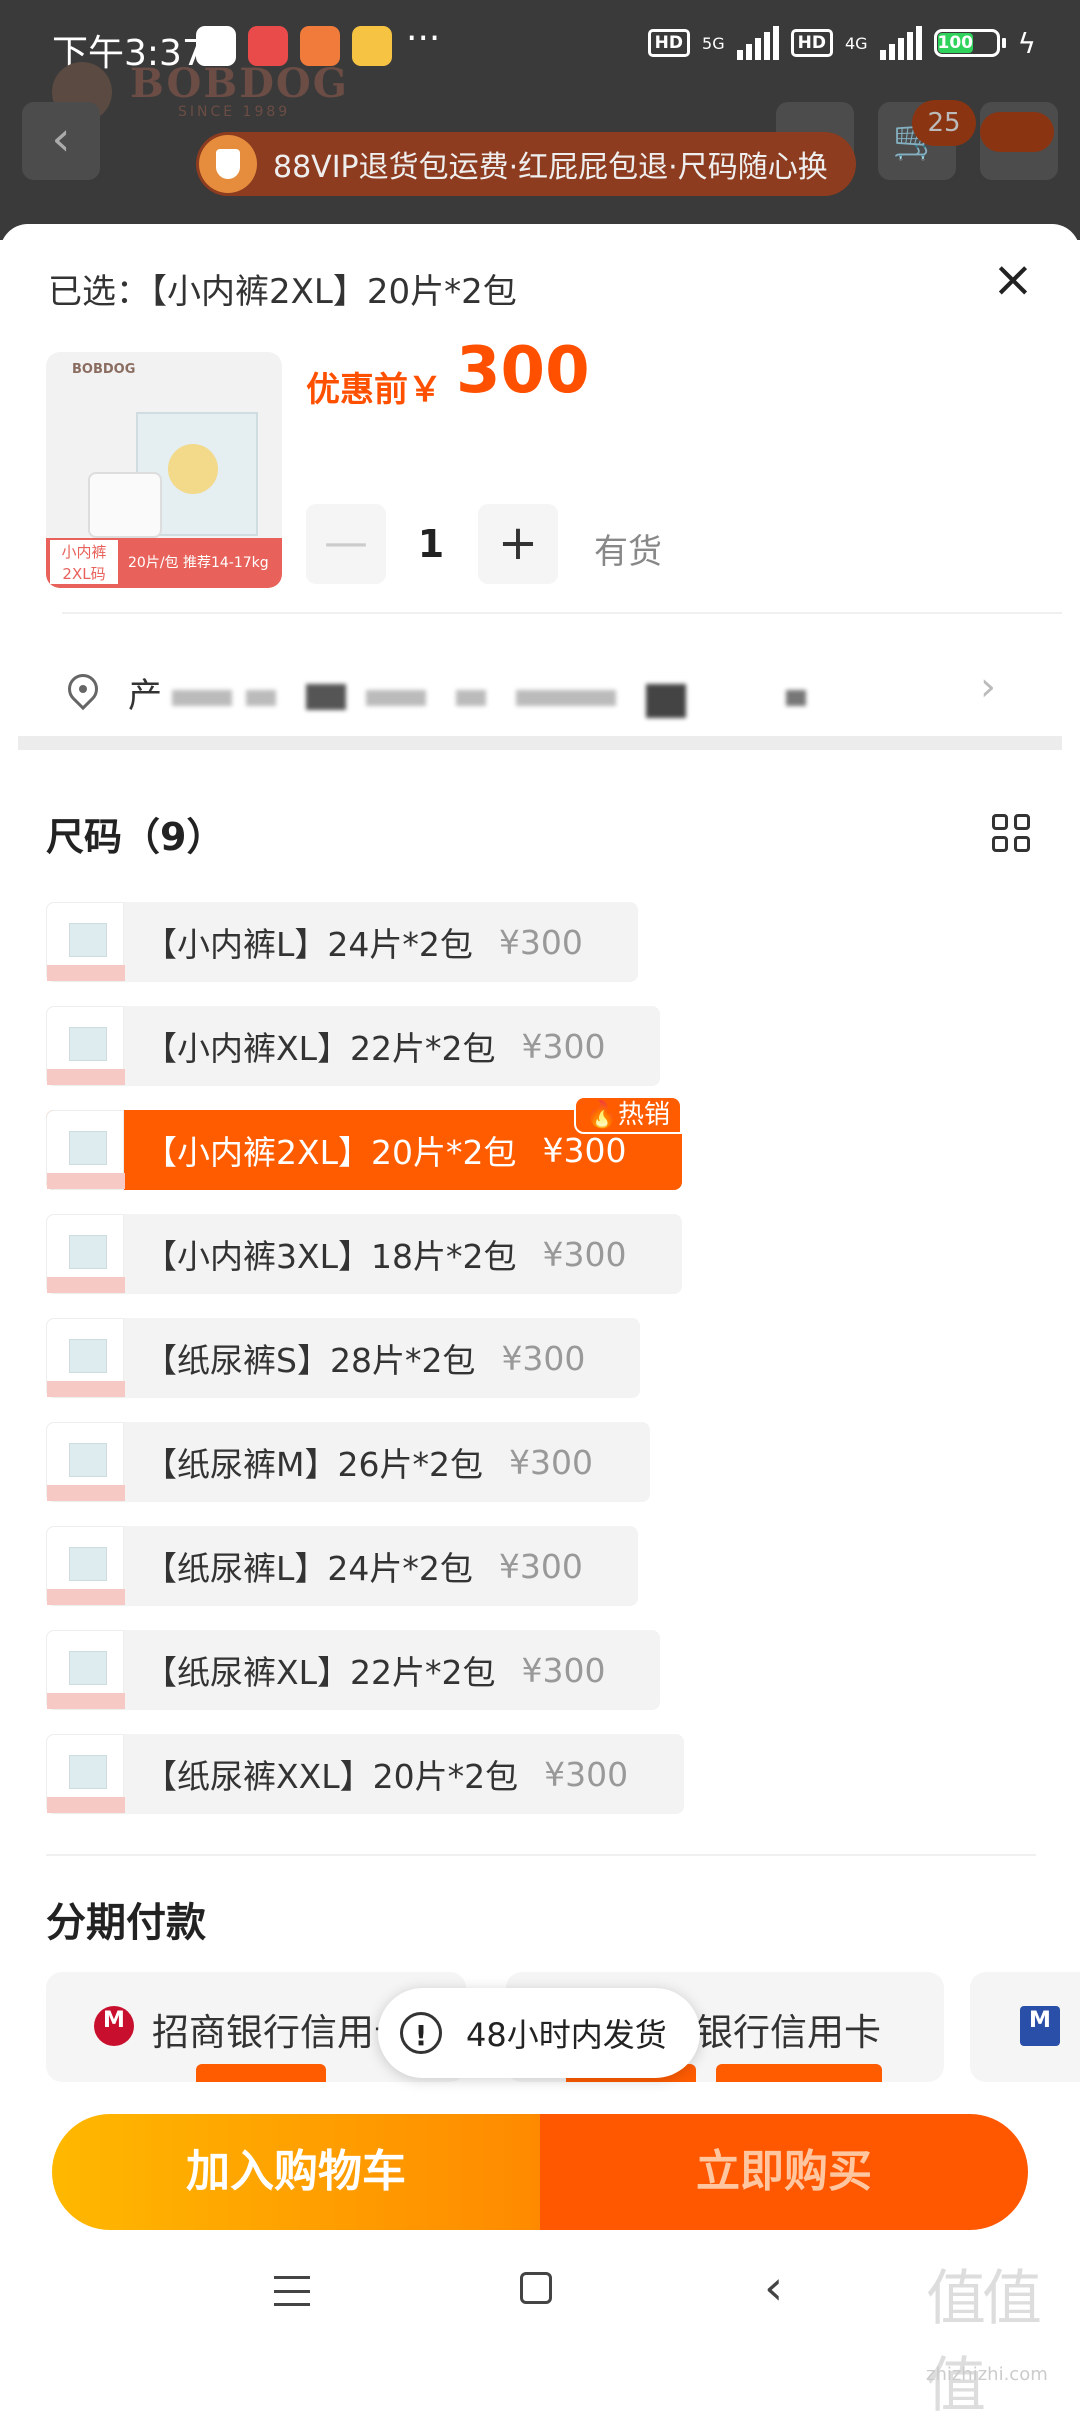 Image resolution: width=1080 pixels, height=2424 pixels. I want to click on quantity-decrease-button: —, so click(346, 544).